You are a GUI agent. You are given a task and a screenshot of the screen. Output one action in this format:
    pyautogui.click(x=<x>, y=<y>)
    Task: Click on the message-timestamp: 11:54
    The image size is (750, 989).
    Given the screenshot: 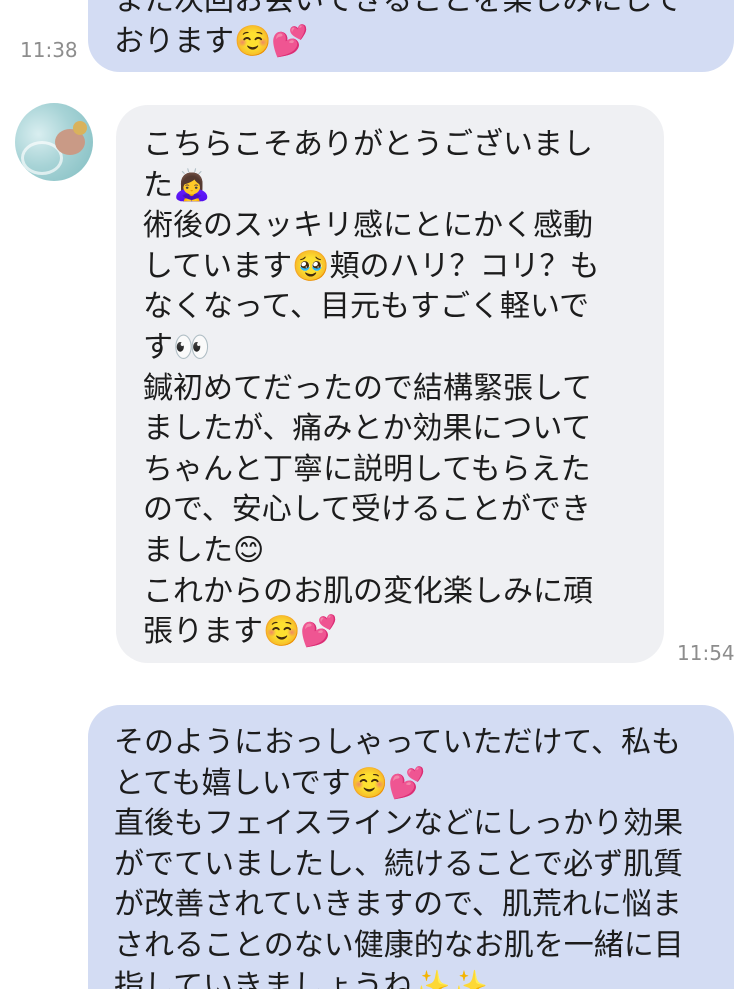 What is the action you would take?
    pyautogui.click(x=706, y=653)
    